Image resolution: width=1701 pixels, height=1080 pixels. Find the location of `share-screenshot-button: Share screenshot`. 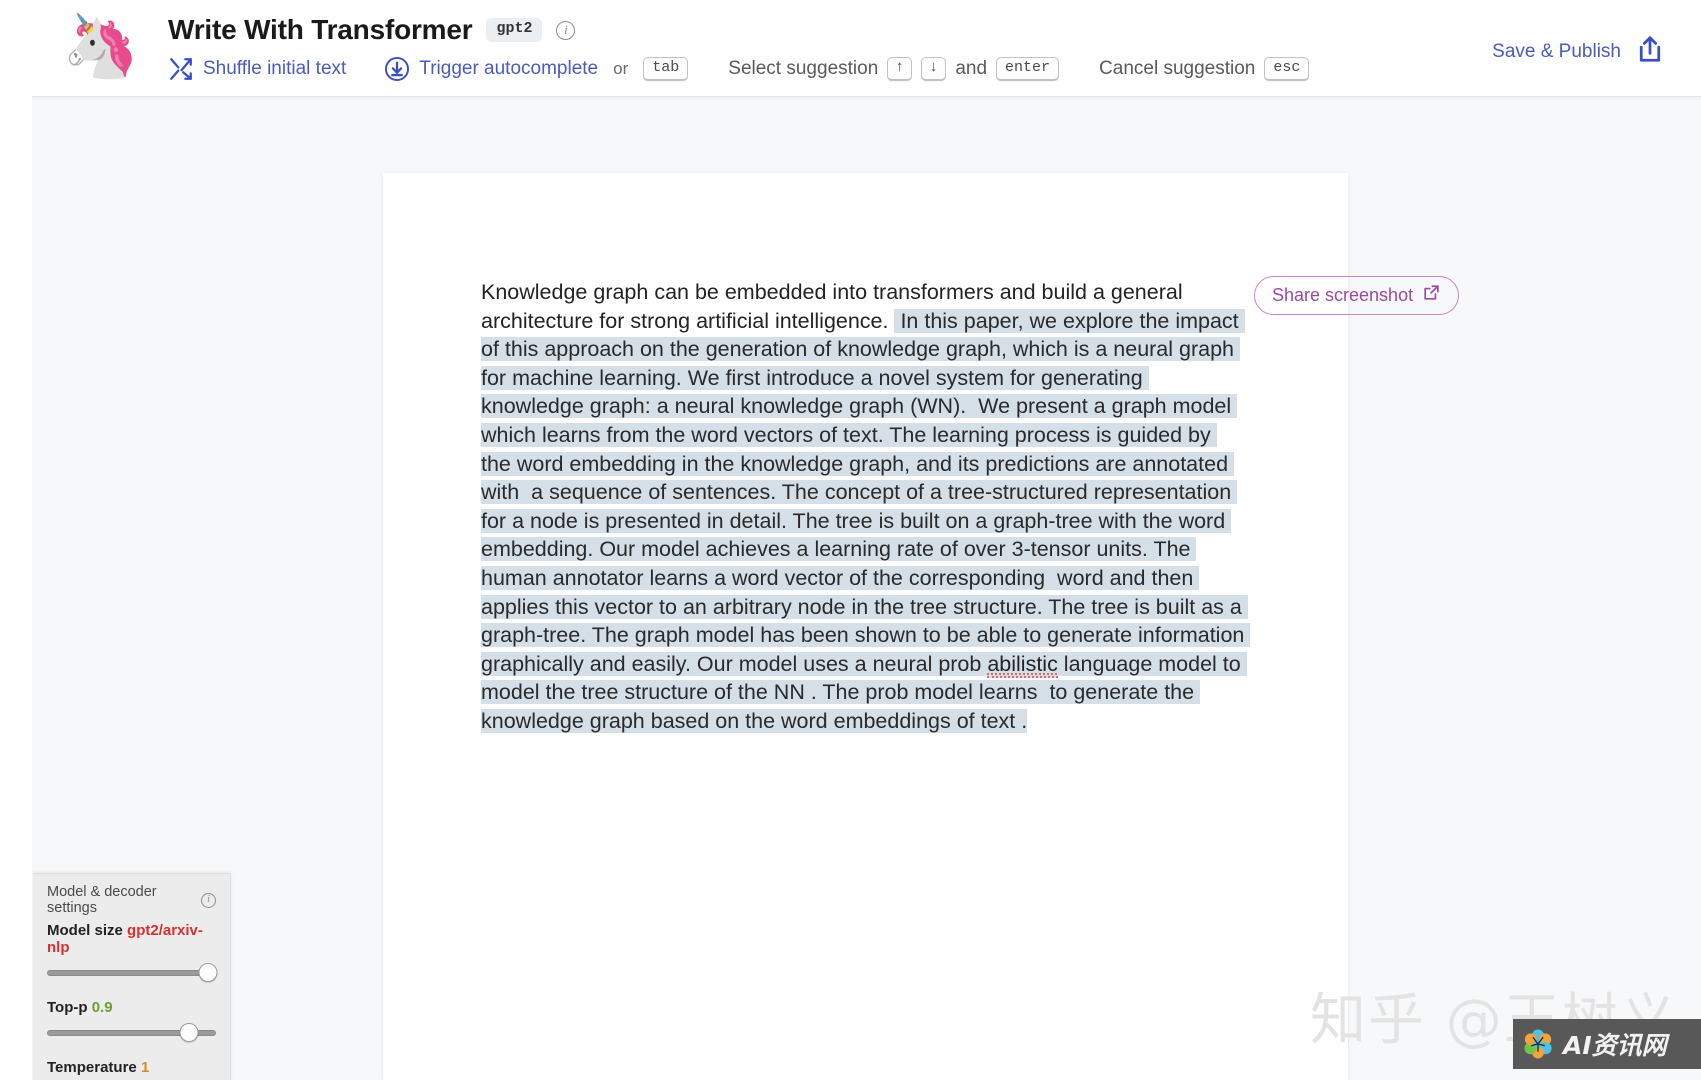

share-screenshot-button: Share screenshot is located at coordinates (1357, 295).